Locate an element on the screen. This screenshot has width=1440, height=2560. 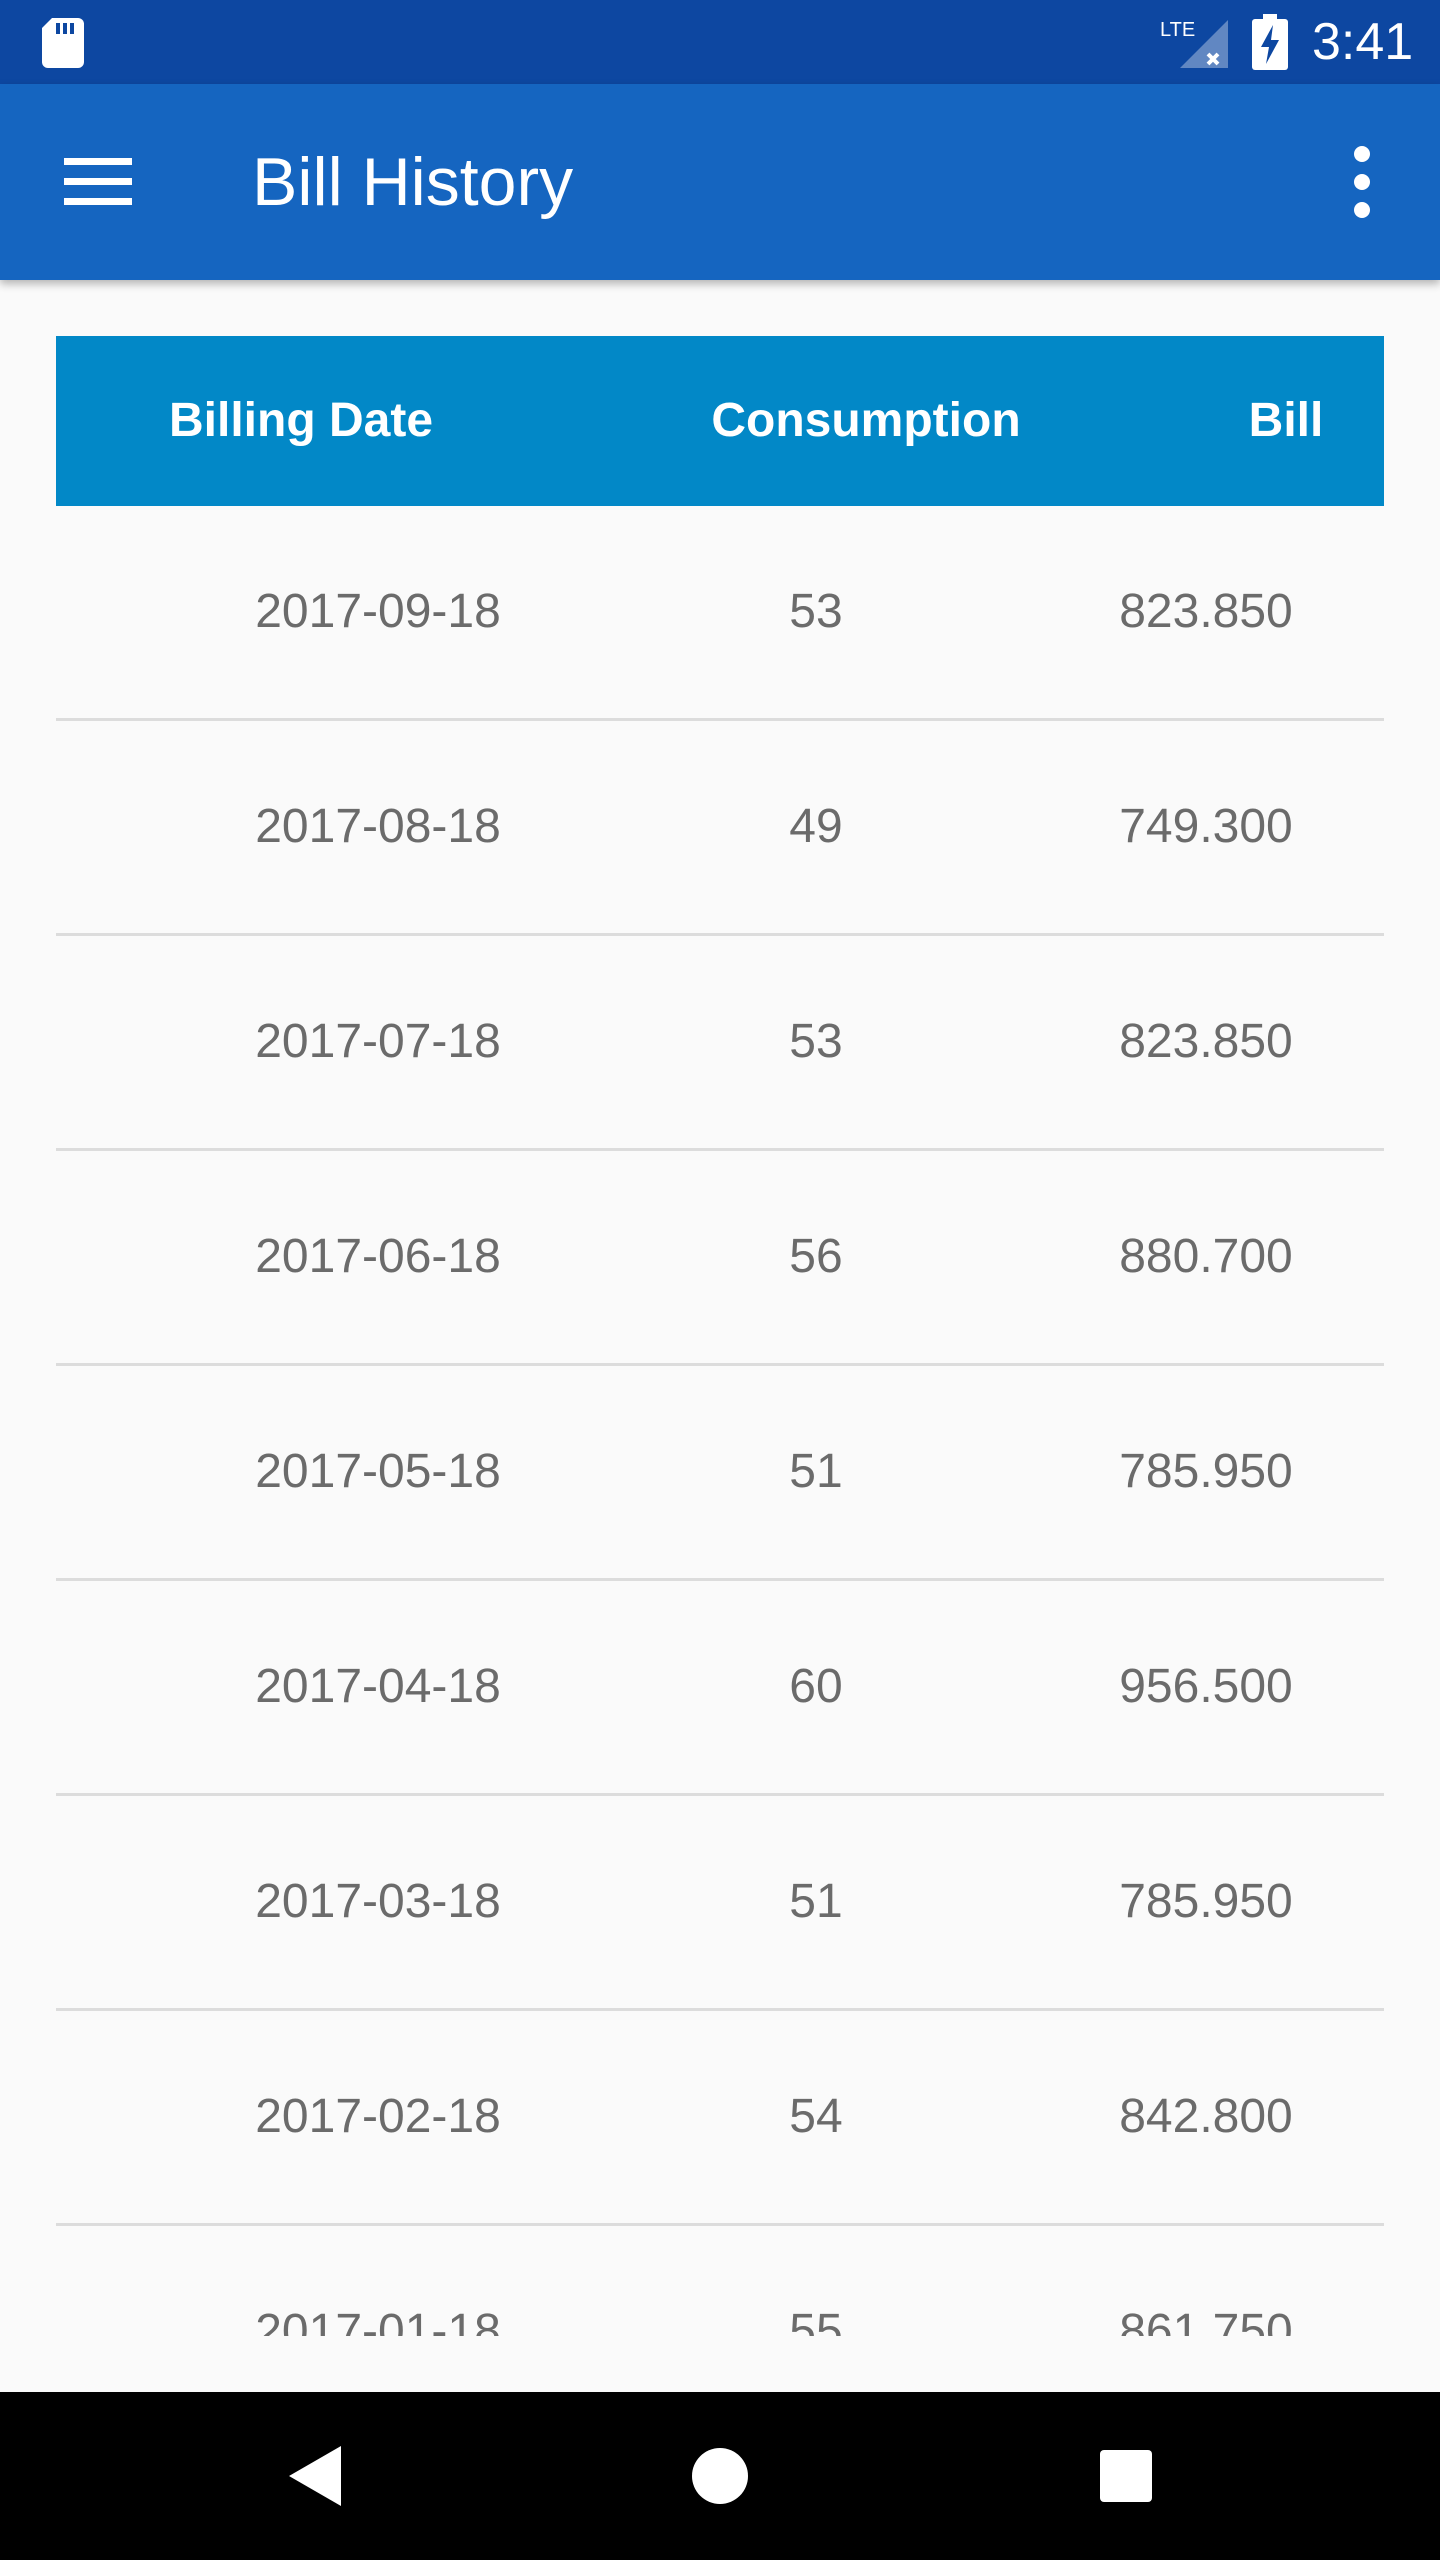
table-row: 2017-06-18 56 880.700 is located at coordinates (720, 1258).